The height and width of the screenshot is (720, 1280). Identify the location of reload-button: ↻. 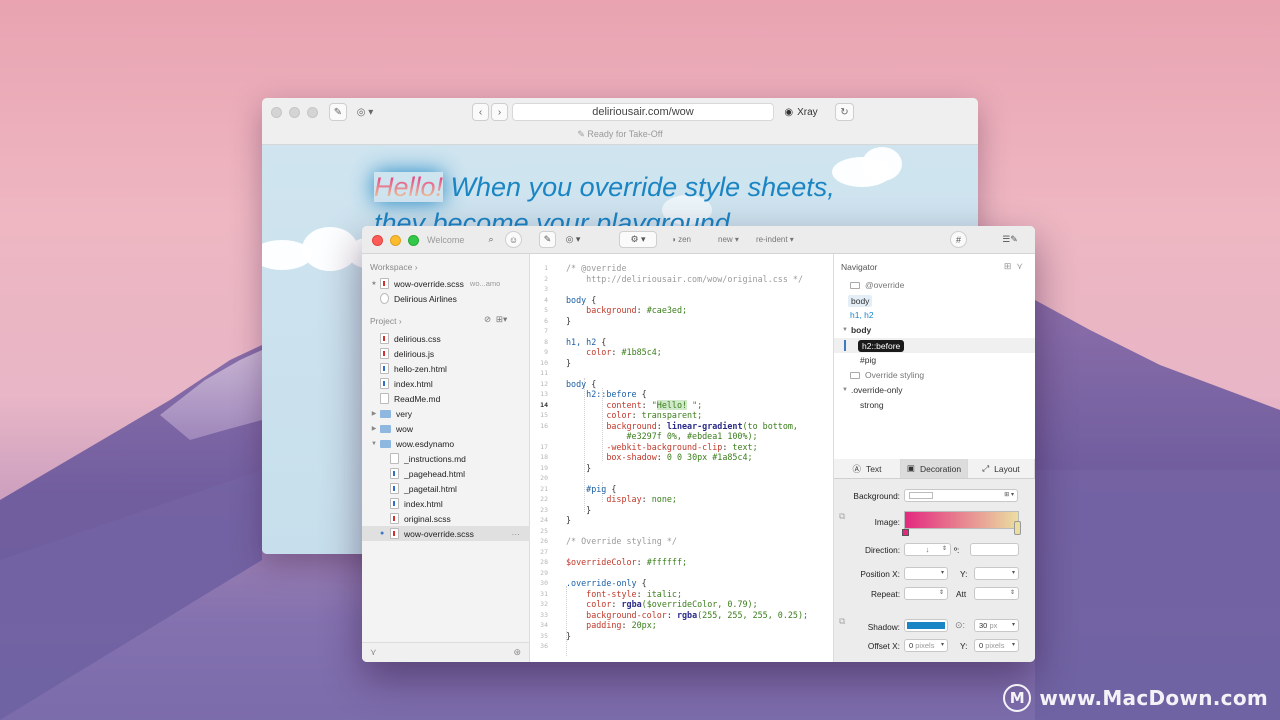
(844, 112).